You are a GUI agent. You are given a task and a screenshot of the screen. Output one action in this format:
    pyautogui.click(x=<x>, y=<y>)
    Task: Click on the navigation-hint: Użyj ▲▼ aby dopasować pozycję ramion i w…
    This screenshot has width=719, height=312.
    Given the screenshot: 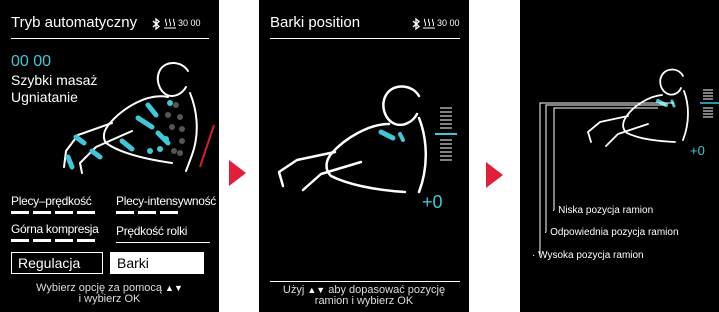 What is the action you would take?
    pyautogui.click(x=364, y=296)
    